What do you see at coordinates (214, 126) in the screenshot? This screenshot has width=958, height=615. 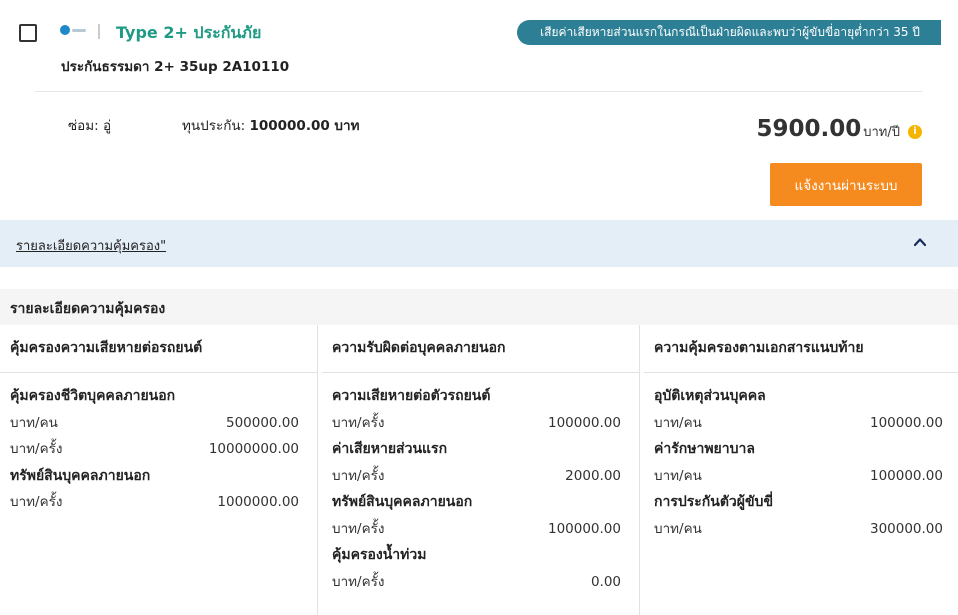 I see `sum-insured-label: ทุนประกัน:` at bounding box center [214, 126].